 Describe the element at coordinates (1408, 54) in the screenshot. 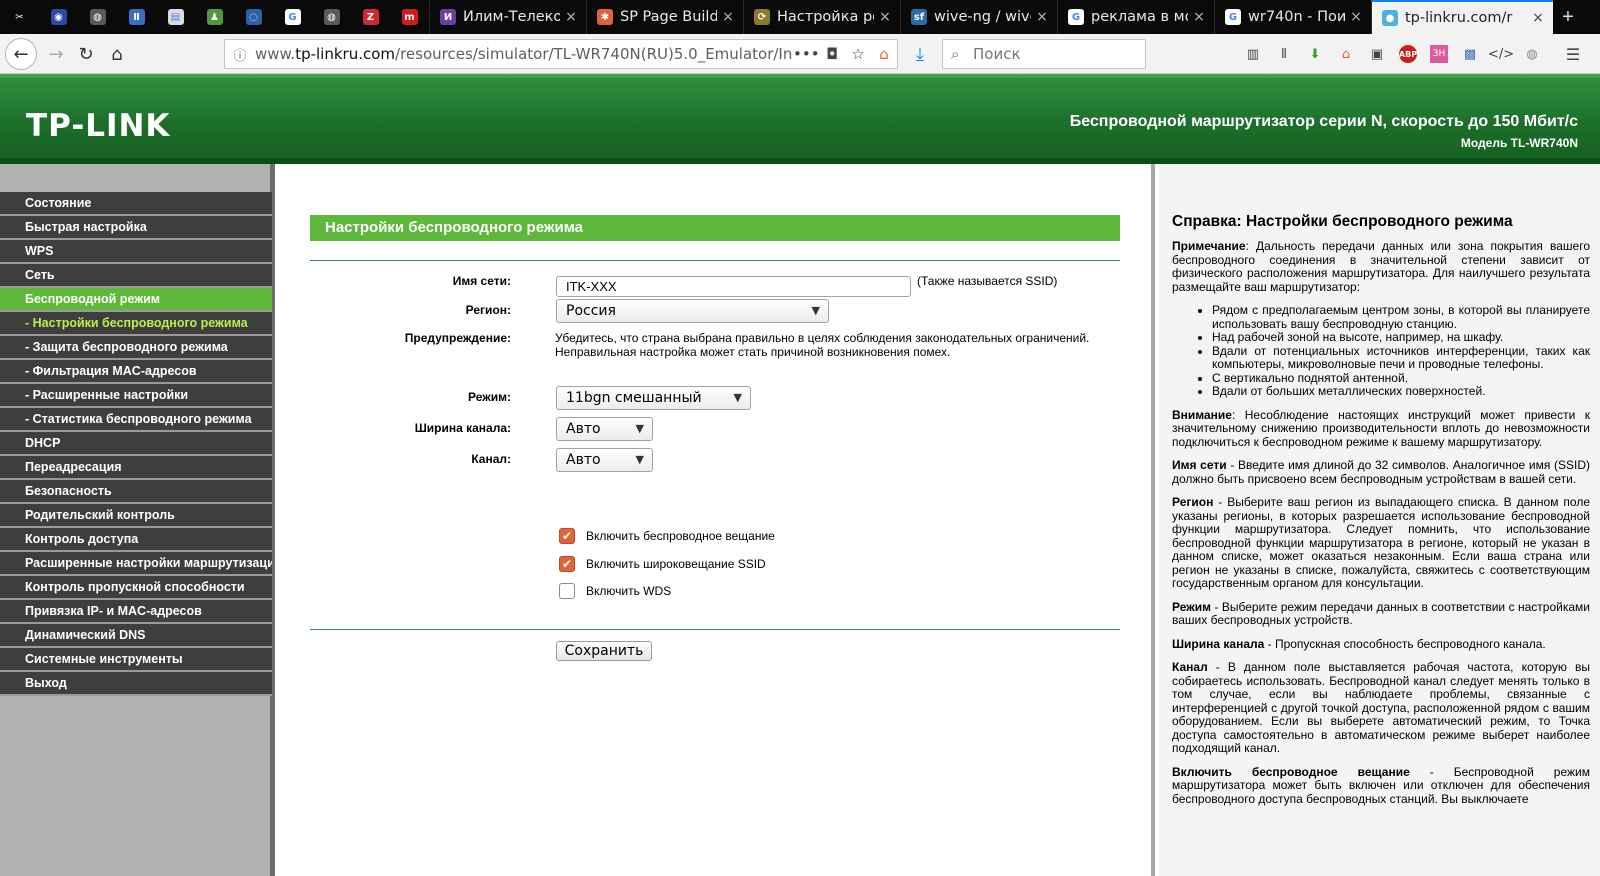

I see `adblock-icon: ABP` at that location.